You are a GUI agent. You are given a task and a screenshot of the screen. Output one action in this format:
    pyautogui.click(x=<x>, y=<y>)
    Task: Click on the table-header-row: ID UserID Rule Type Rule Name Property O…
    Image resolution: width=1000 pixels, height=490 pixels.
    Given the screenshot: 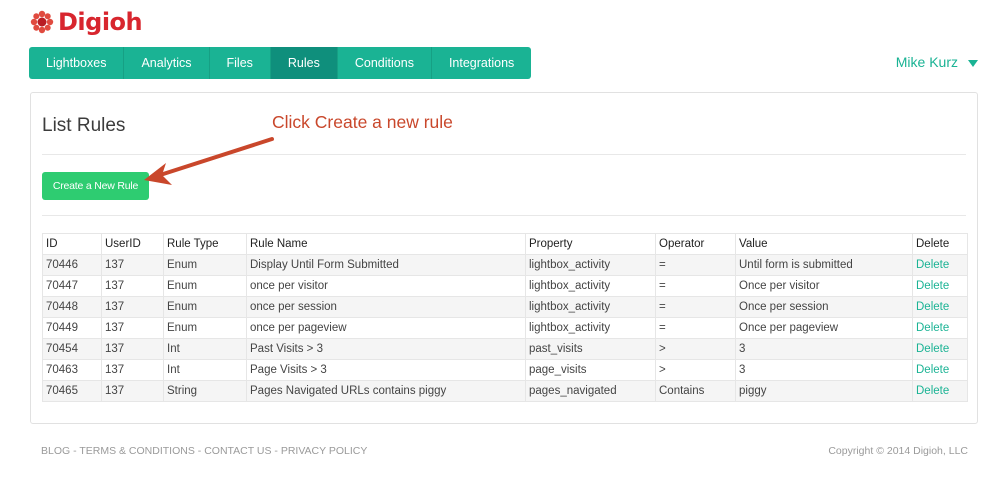 What is the action you would take?
    pyautogui.click(x=505, y=244)
    